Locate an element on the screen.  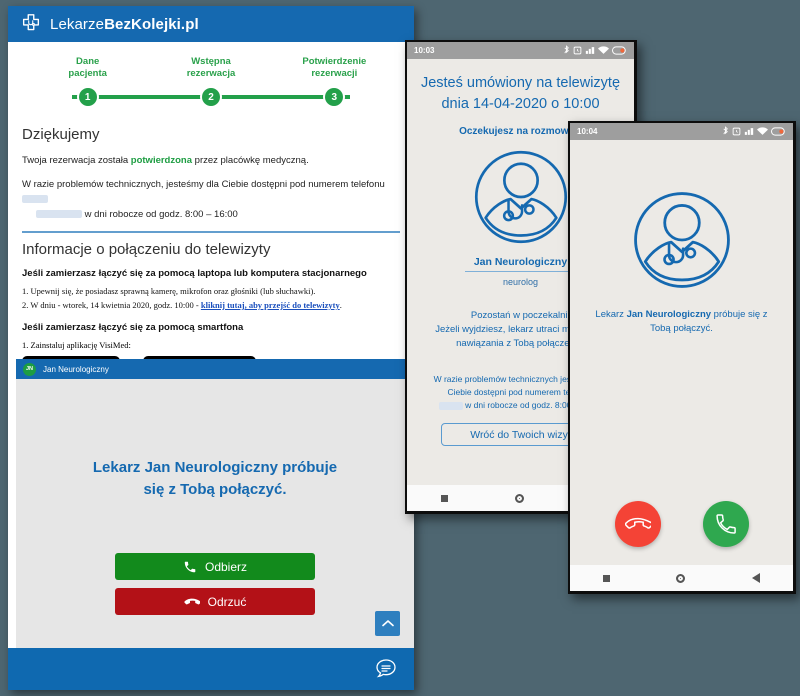
phone1-status-bar: 10:03 is located at coordinates (520, 50).